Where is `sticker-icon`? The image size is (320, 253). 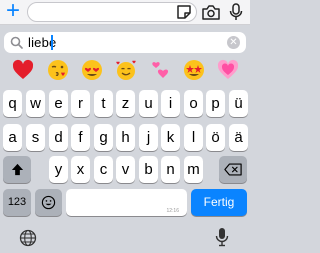
sticker-icon is located at coordinates (184, 12).